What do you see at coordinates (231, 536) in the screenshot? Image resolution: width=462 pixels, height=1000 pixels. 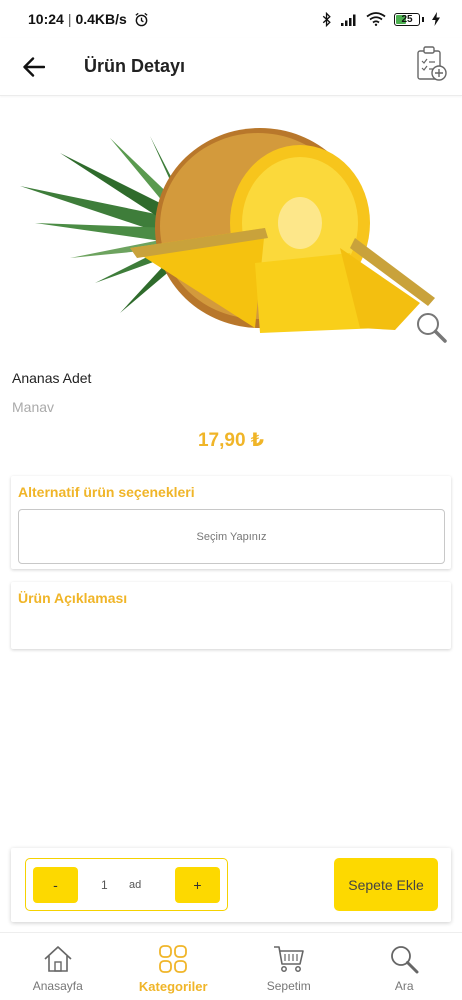 I see `alternatives-select: Seçim Yapınız` at bounding box center [231, 536].